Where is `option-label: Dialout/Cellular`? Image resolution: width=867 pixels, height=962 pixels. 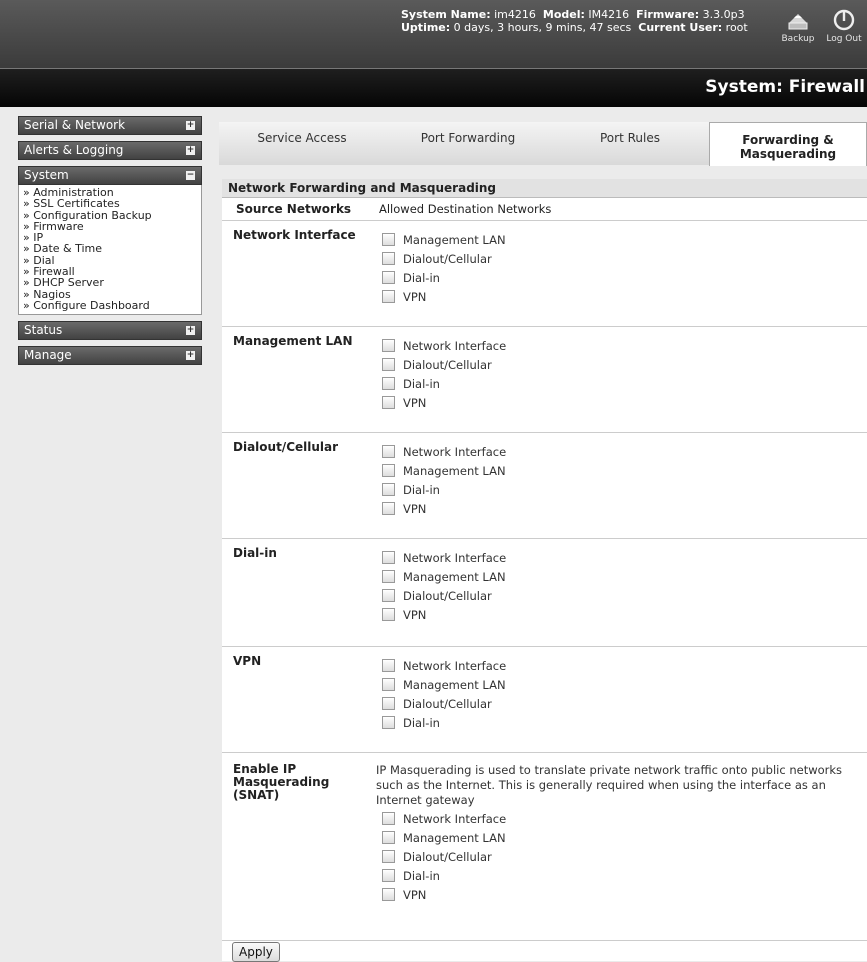 option-label: Dialout/Cellular is located at coordinates (447, 596).